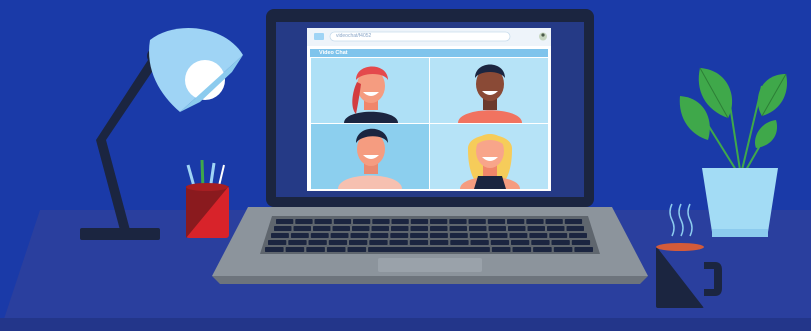 The image size is (811, 331). What do you see at coordinates (333, 53) in the screenshot?
I see `video-chat-title: Video Chat` at bounding box center [333, 53].